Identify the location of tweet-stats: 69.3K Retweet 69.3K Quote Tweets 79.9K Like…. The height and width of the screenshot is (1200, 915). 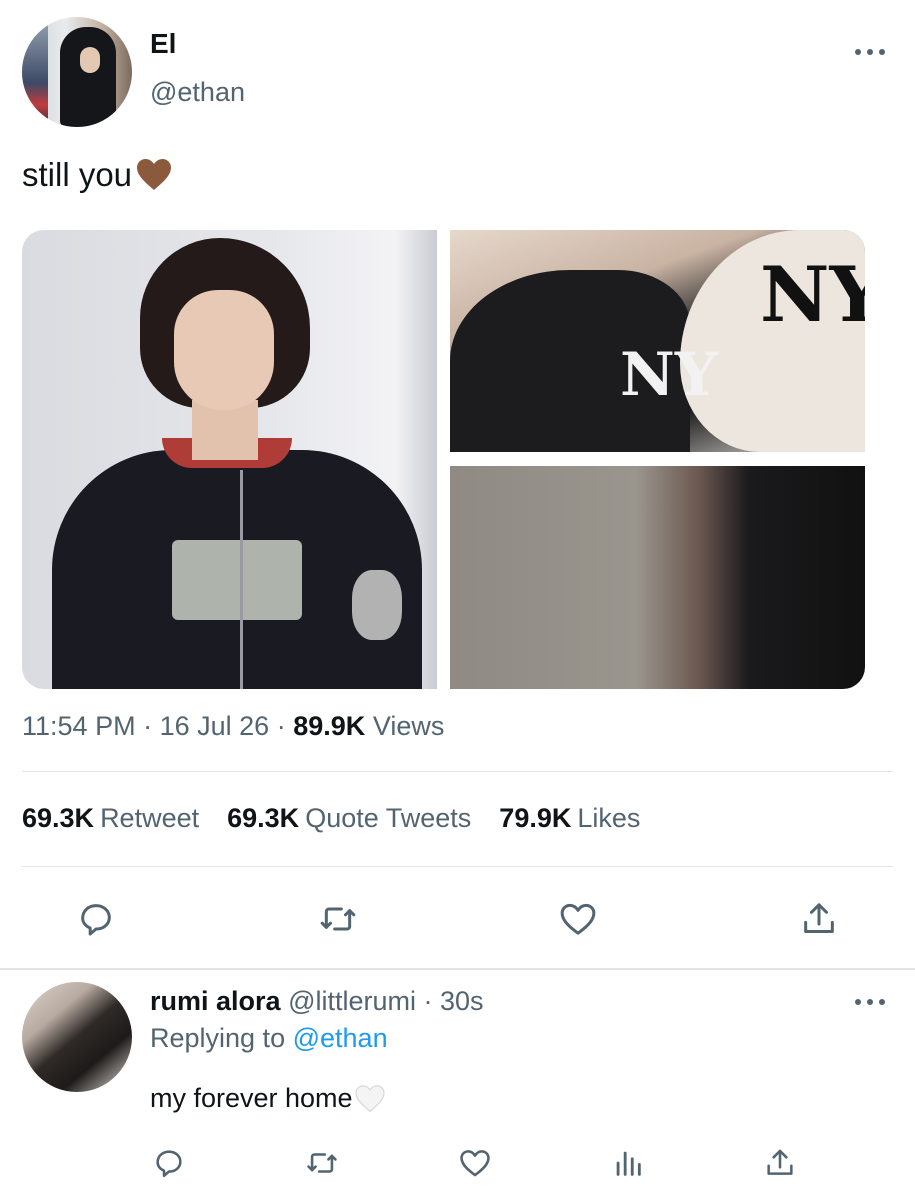
(331, 818).